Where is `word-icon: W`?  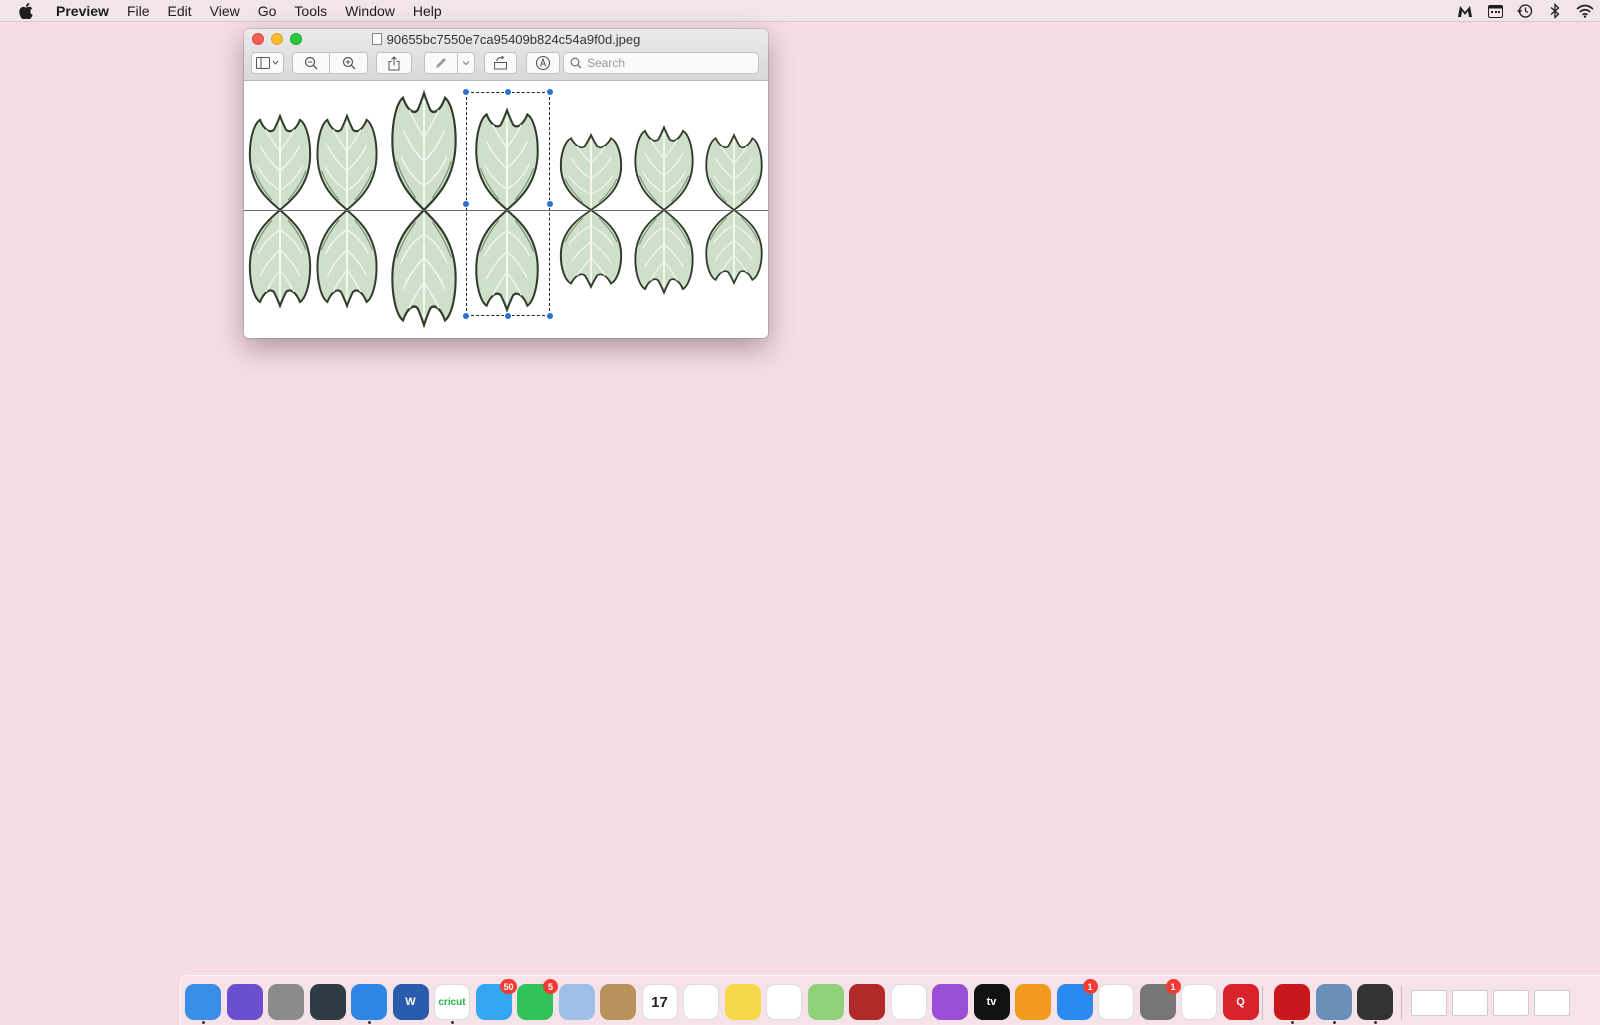
word-icon: W is located at coordinates (410, 1002).